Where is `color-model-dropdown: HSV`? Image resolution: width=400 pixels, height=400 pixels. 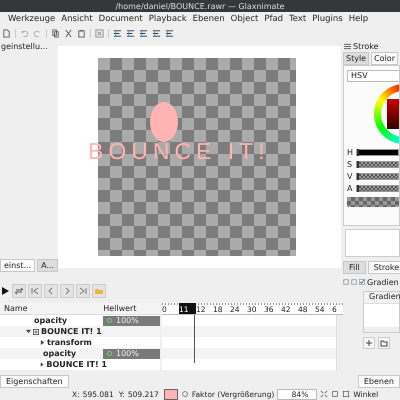 color-model-dropdown: HSV is located at coordinates (373, 76).